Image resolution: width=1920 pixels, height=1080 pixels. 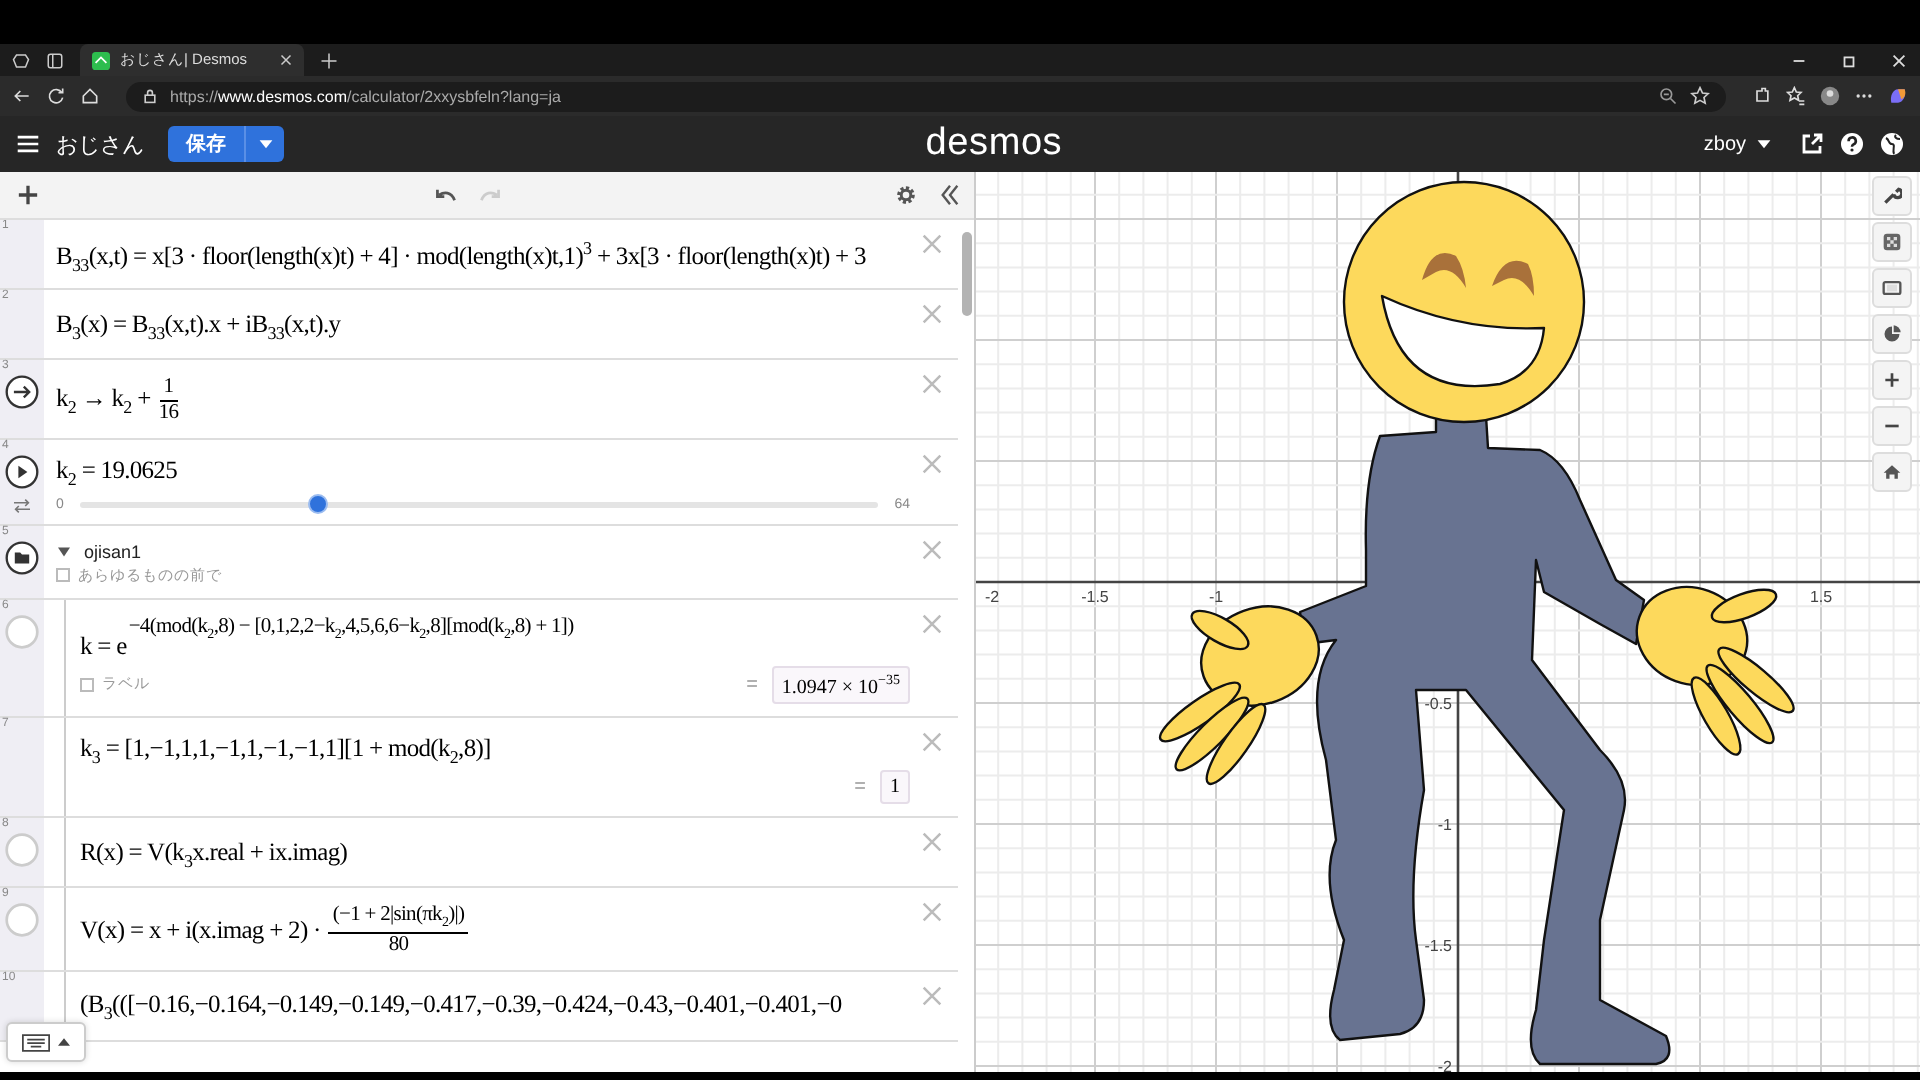 I want to click on rectangle-icon, so click(x=1892, y=288).